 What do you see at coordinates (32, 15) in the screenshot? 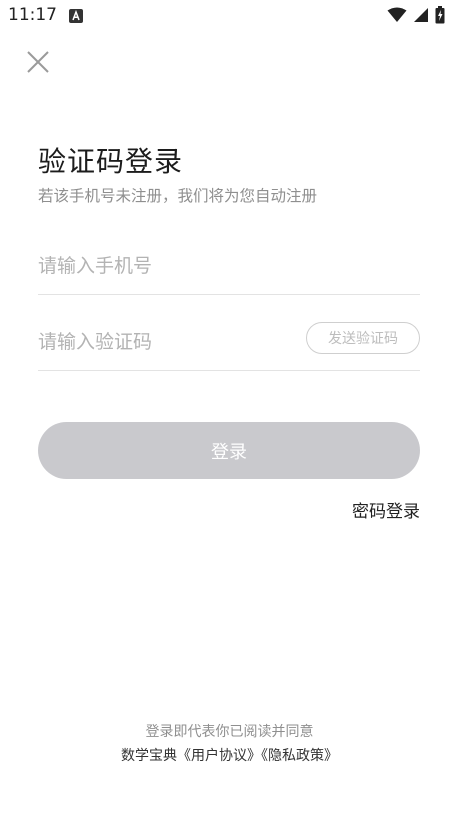
I see `status-time: 11:17` at bounding box center [32, 15].